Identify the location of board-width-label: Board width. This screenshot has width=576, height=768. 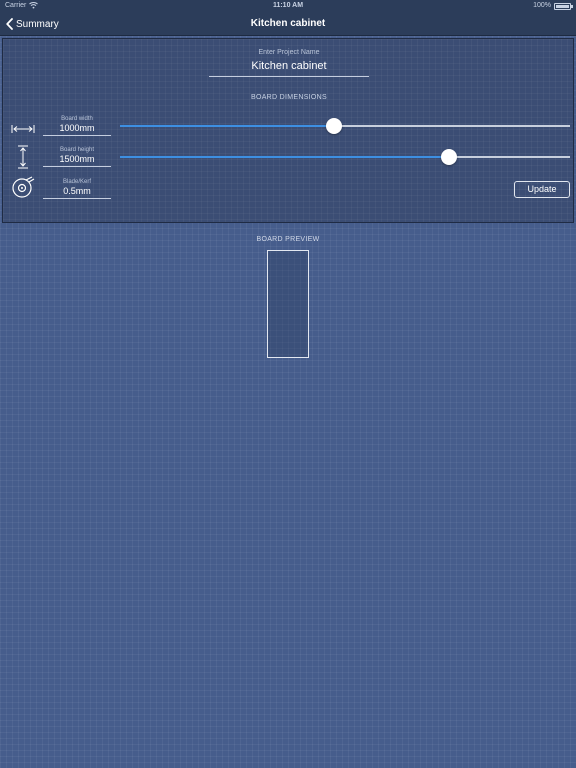
(77, 119).